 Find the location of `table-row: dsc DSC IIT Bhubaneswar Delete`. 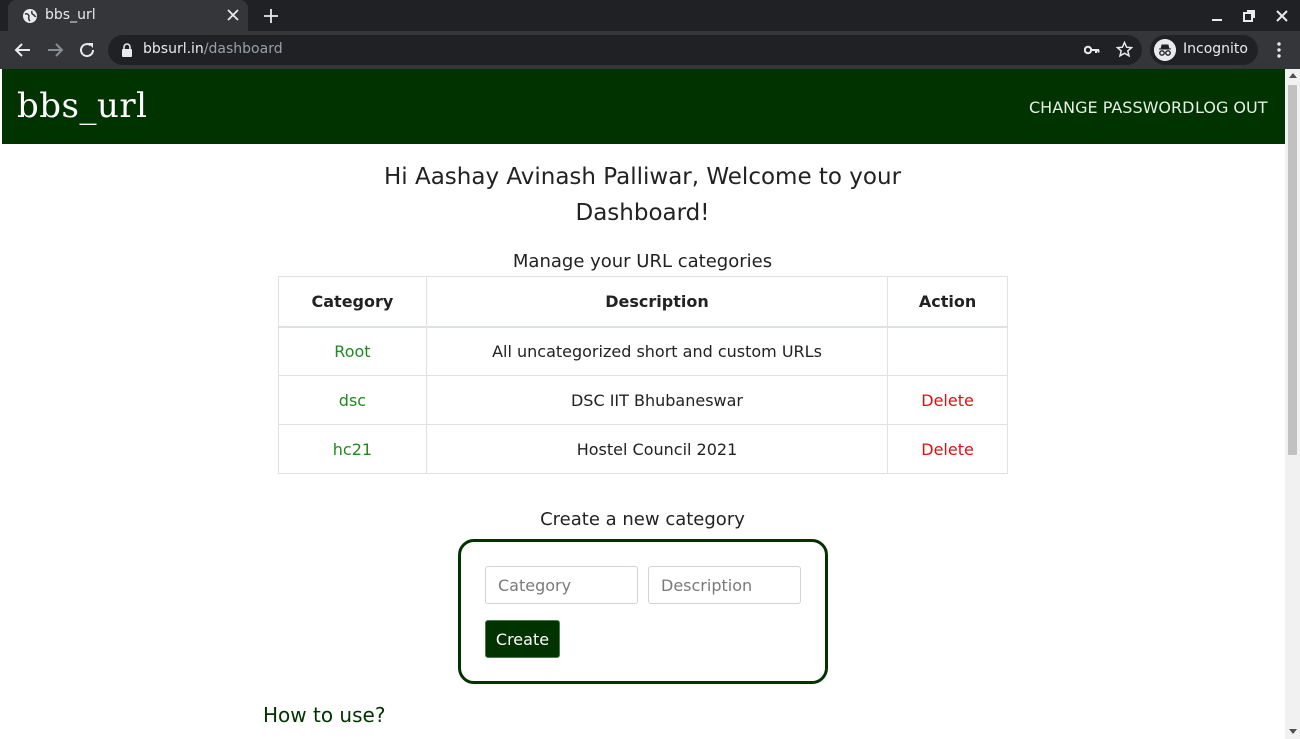

table-row: dsc DSC IIT Bhubaneswar Delete is located at coordinates (643, 400).